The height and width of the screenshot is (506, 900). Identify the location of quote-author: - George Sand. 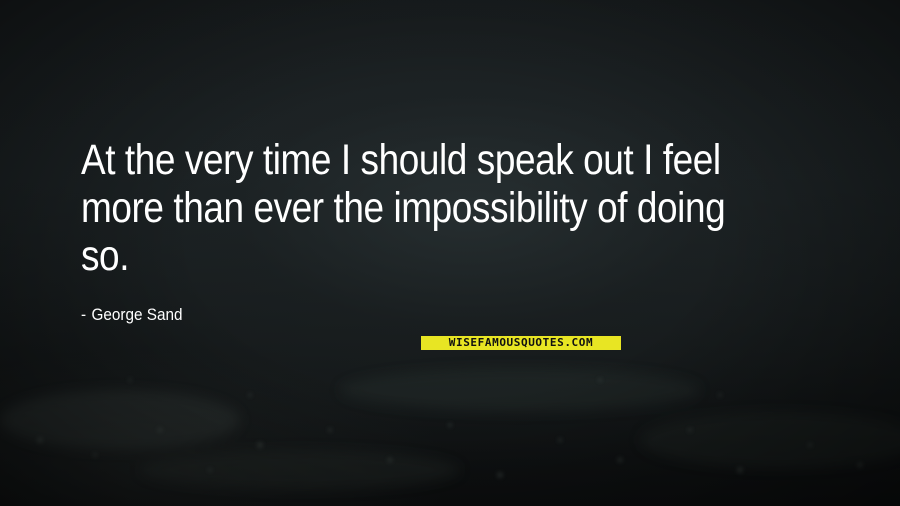
(132, 315).